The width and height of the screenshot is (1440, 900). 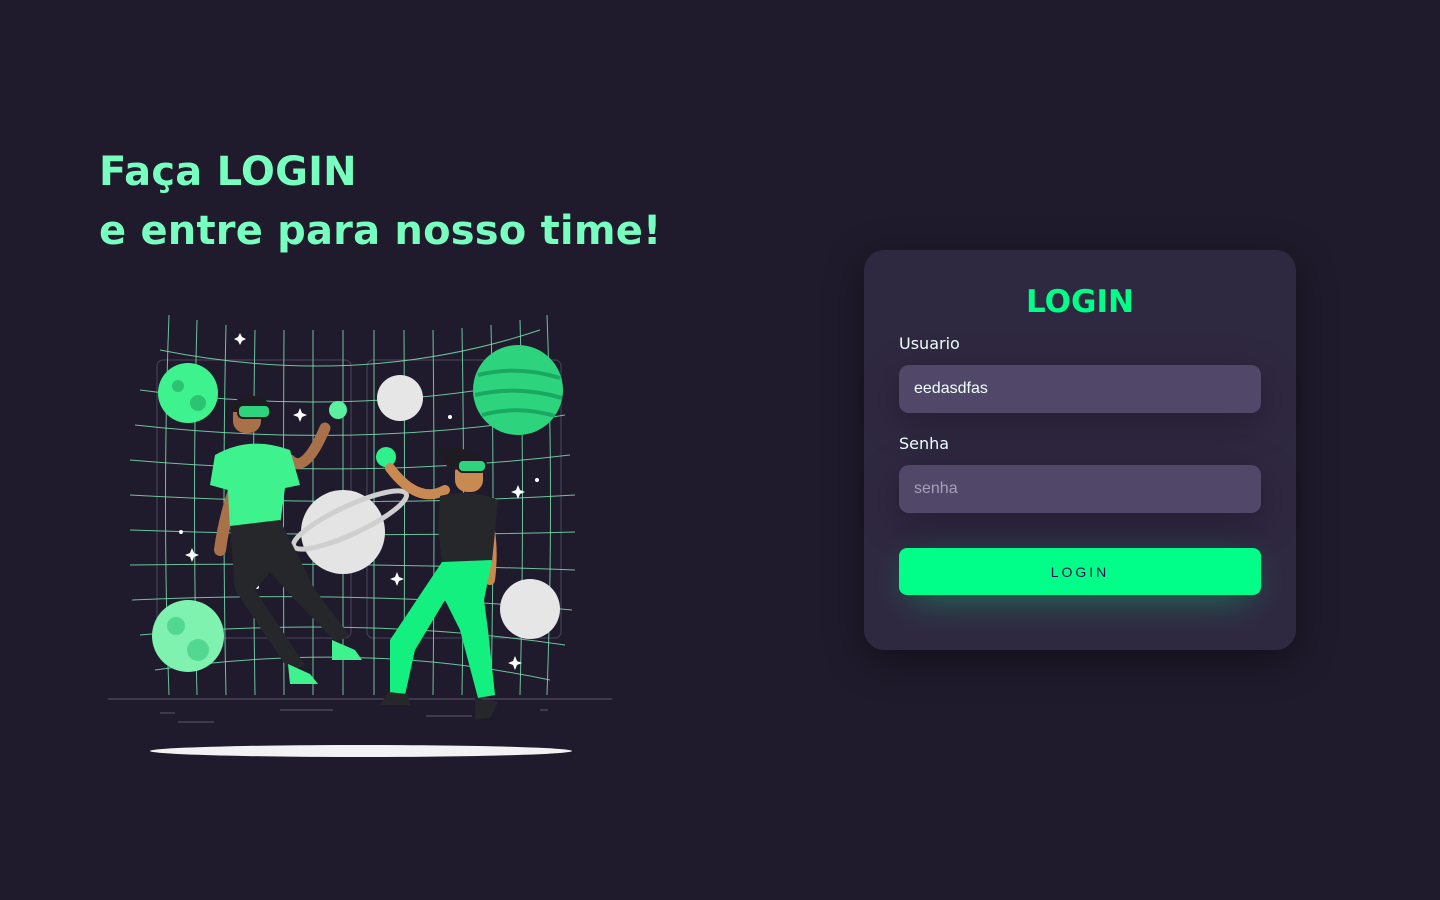 What do you see at coordinates (1080, 302) in the screenshot?
I see `login-title: LOGIN` at bounding box center [1080, 302].